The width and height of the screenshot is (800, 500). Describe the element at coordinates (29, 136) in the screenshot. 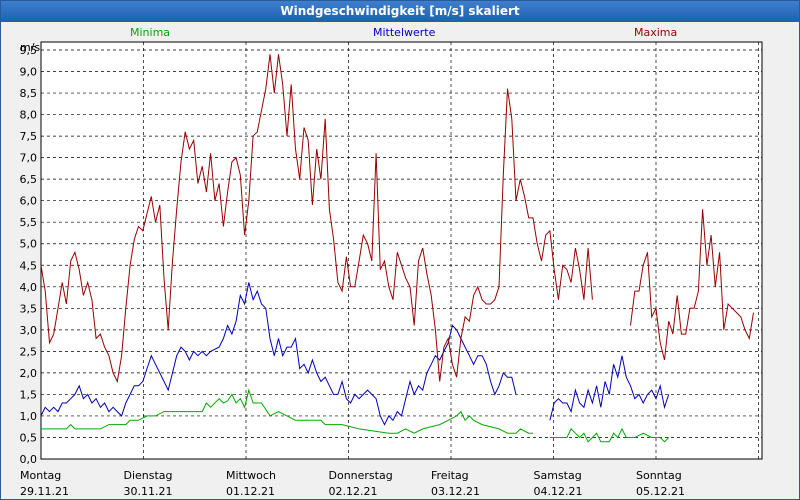

I see `y-tick-label: 7,5` at that location.